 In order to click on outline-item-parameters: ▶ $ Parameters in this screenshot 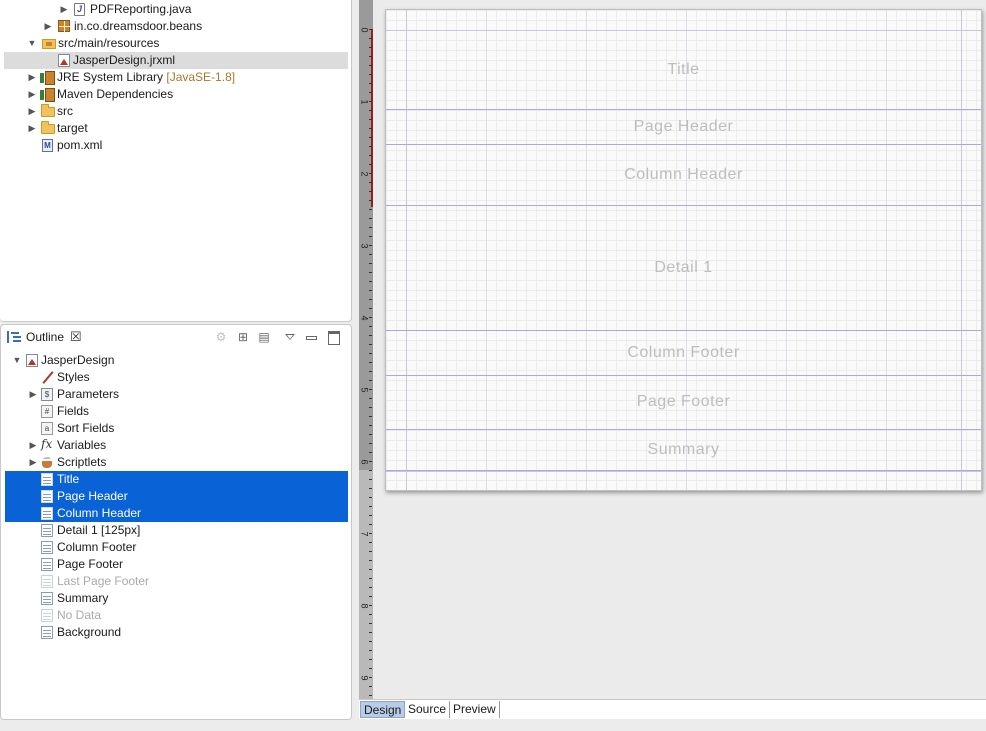, I will do `click(176, 394)`.